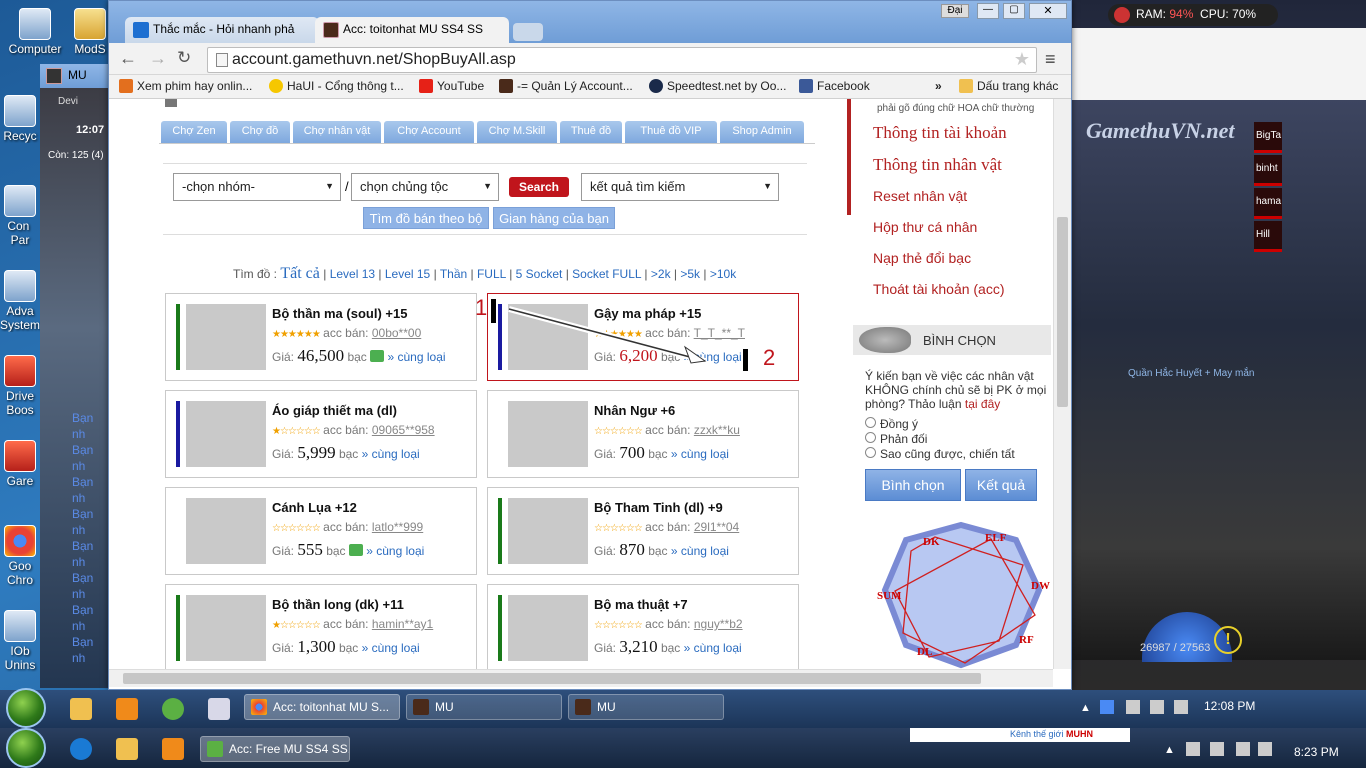 The image size is (1366, 768). Describe the element at coordinates (222, 30) in the screenshot. I see `tab-question: Thắc mắc - Hỏi nhanh phả` at that location.